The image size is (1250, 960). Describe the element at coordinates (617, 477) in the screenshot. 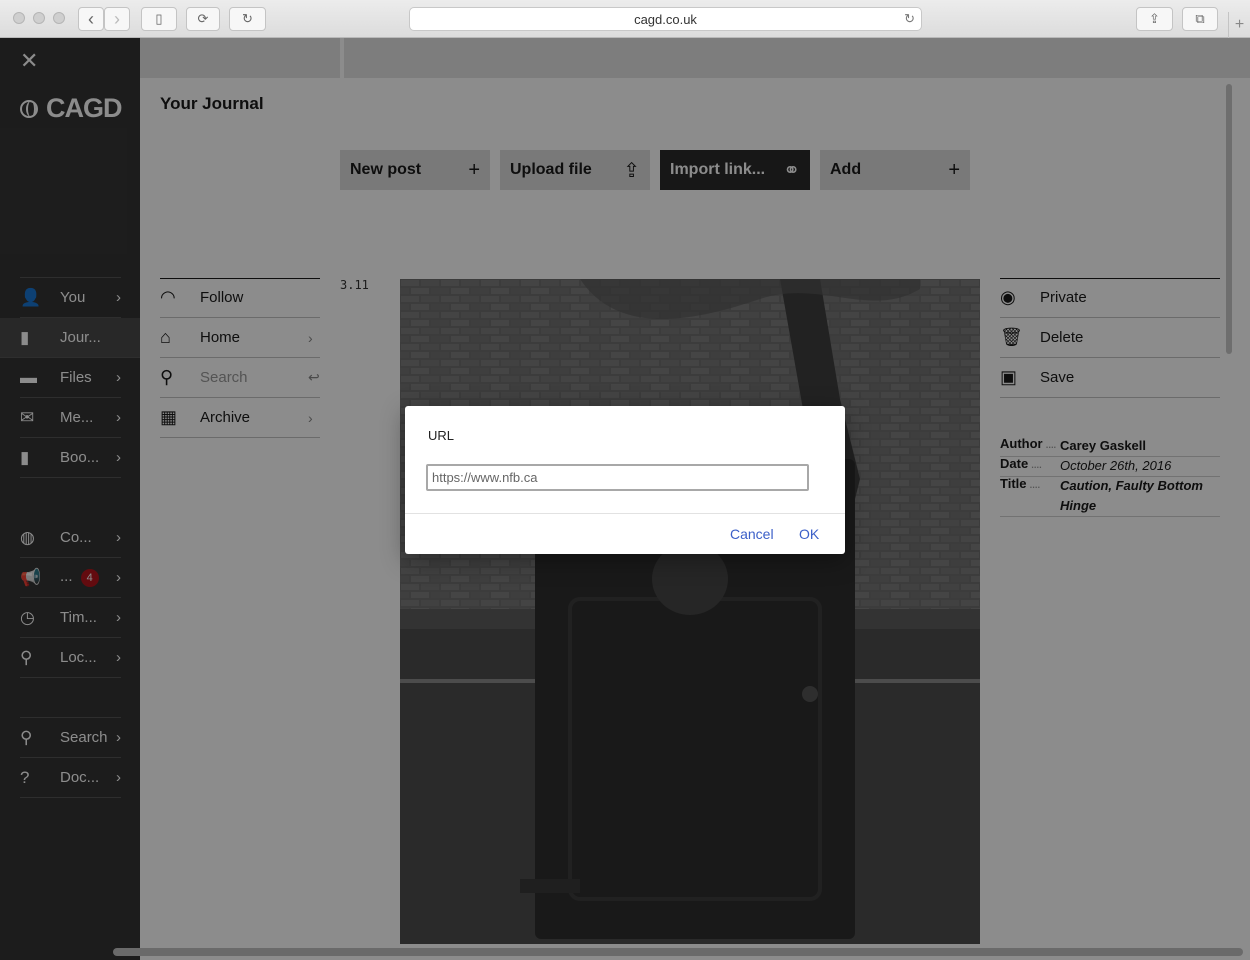

I see `url-input` at that location.